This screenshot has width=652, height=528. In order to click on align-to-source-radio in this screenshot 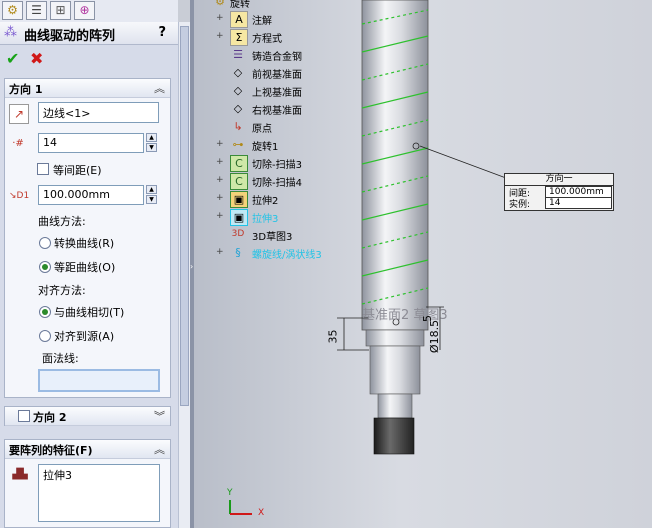, I will do `click(45, 336)`.